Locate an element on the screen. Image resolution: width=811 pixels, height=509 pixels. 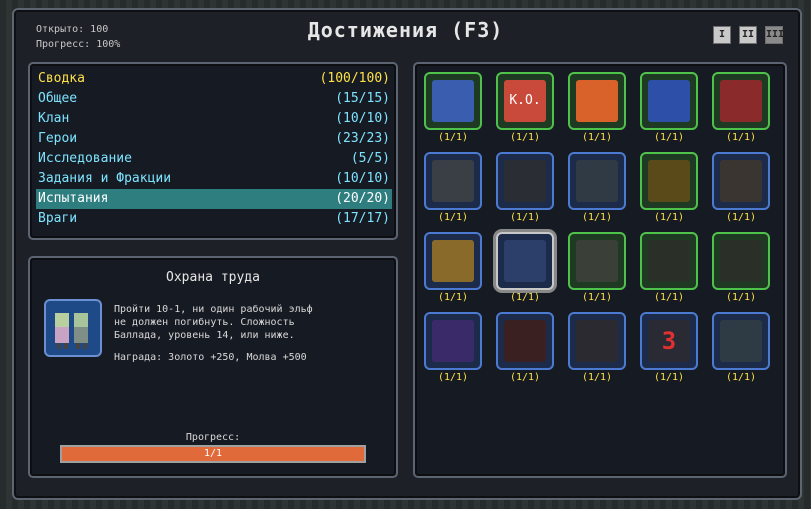
category-count: (17/17) is located at coordinates (362, 218).